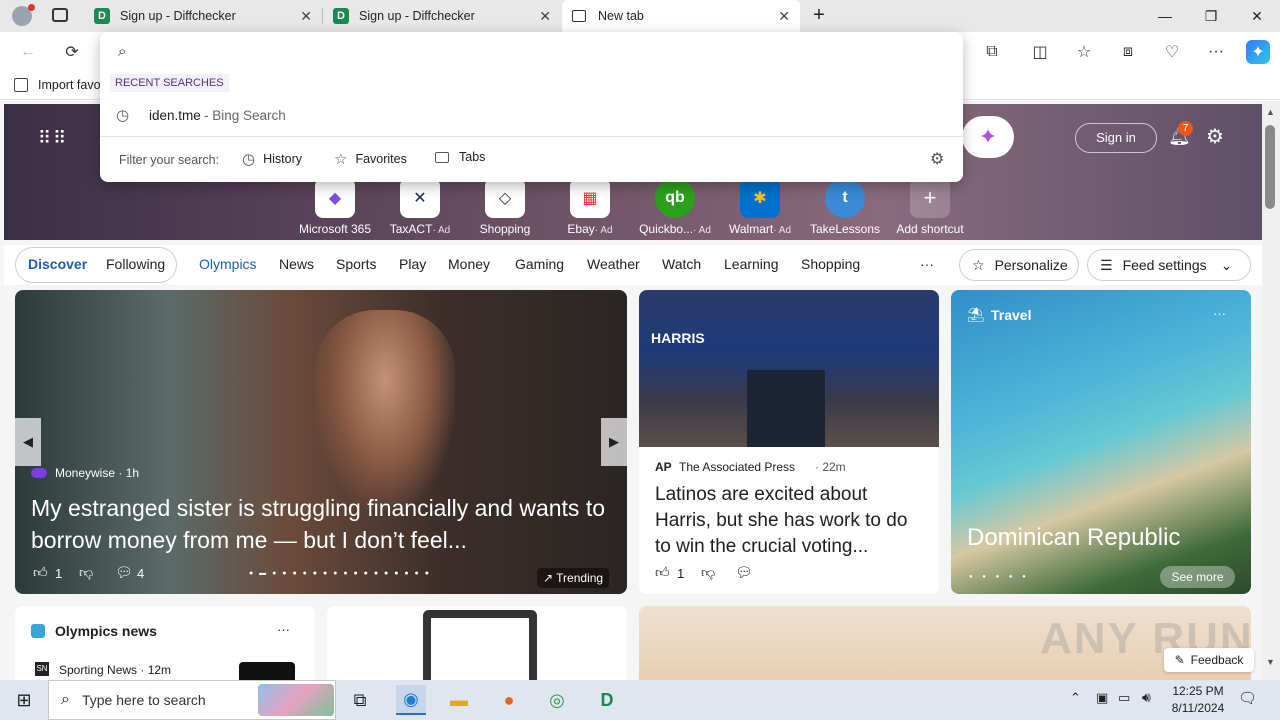  What do you see at coordinates (340, 573) in the screenshot?
I see `carousel-dots: ● ▬ ● ● ● ● ● ● ● ● ● ● ● ● ● ● ● ●` at bounding box center [340, 573].